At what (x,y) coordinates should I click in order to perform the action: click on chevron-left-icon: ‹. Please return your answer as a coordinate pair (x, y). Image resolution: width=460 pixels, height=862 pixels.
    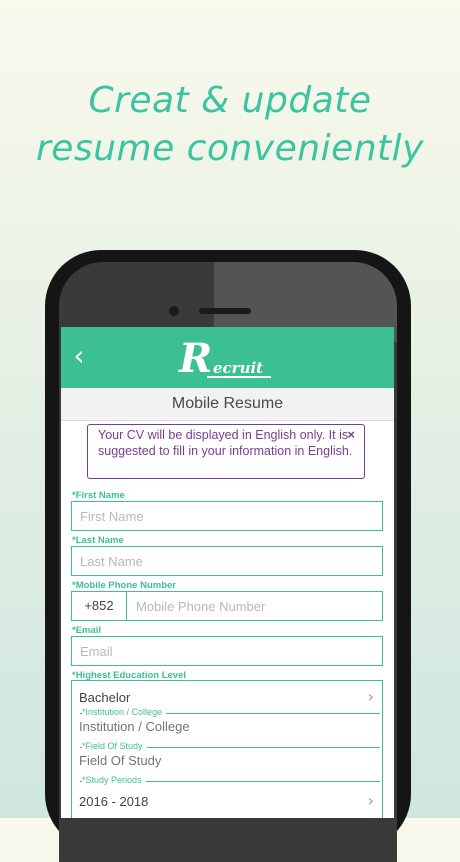
    Looking at the image, I should click on (79, 356).